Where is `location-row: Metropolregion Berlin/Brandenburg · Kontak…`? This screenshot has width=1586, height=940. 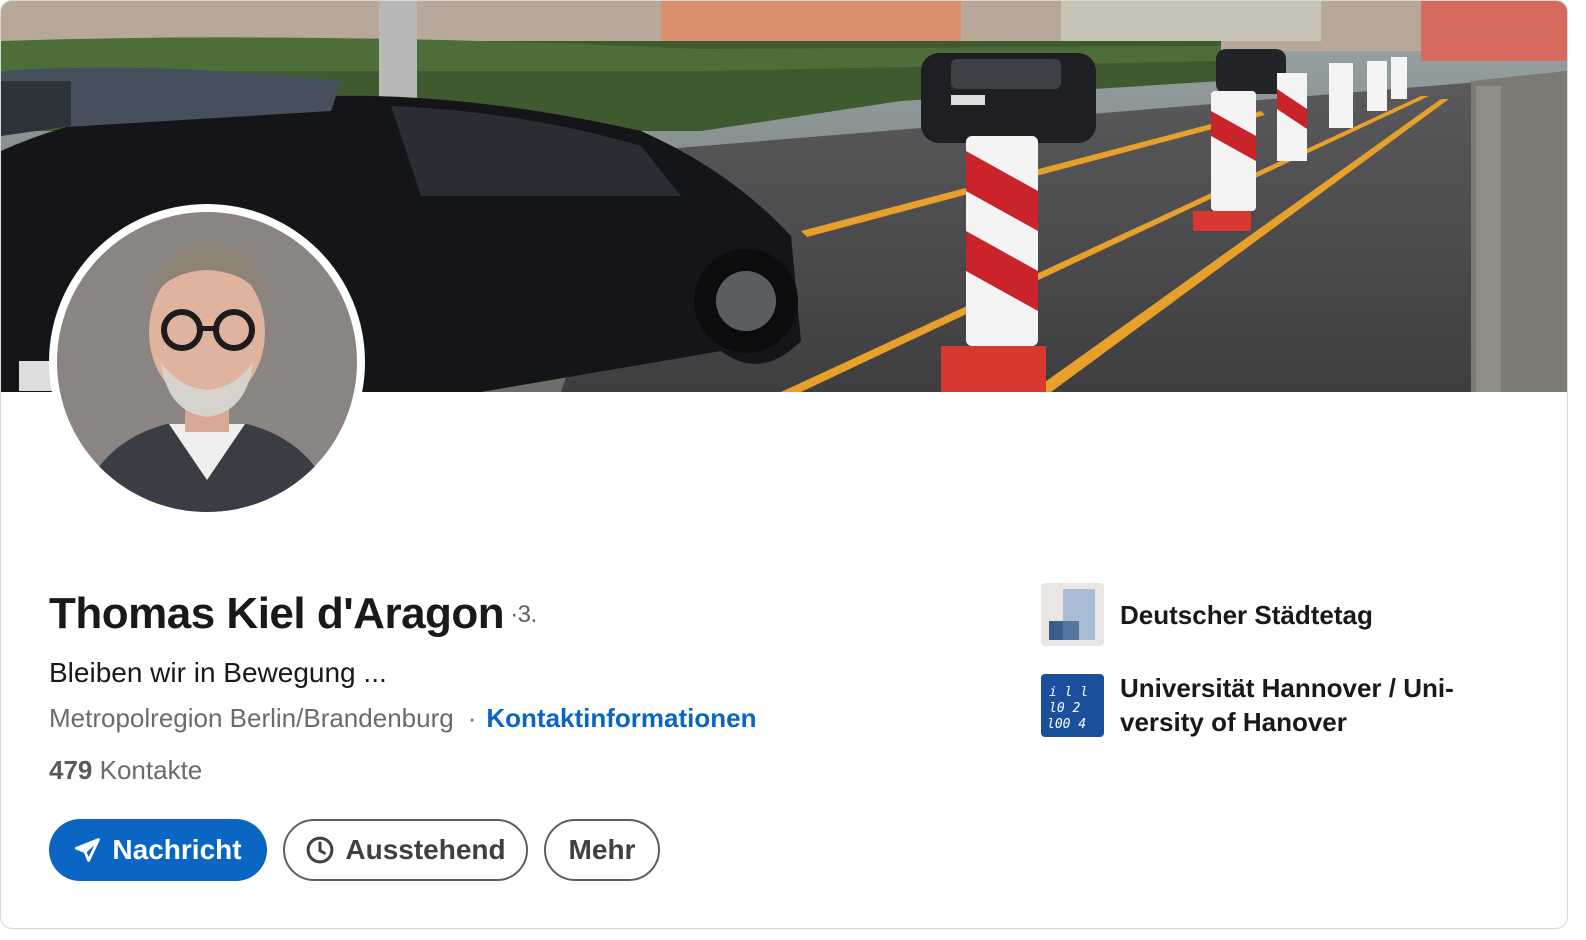 location-row: Metropolregion Berlin/Brandenburg · Kontak… is located at coordinates (402, 718).